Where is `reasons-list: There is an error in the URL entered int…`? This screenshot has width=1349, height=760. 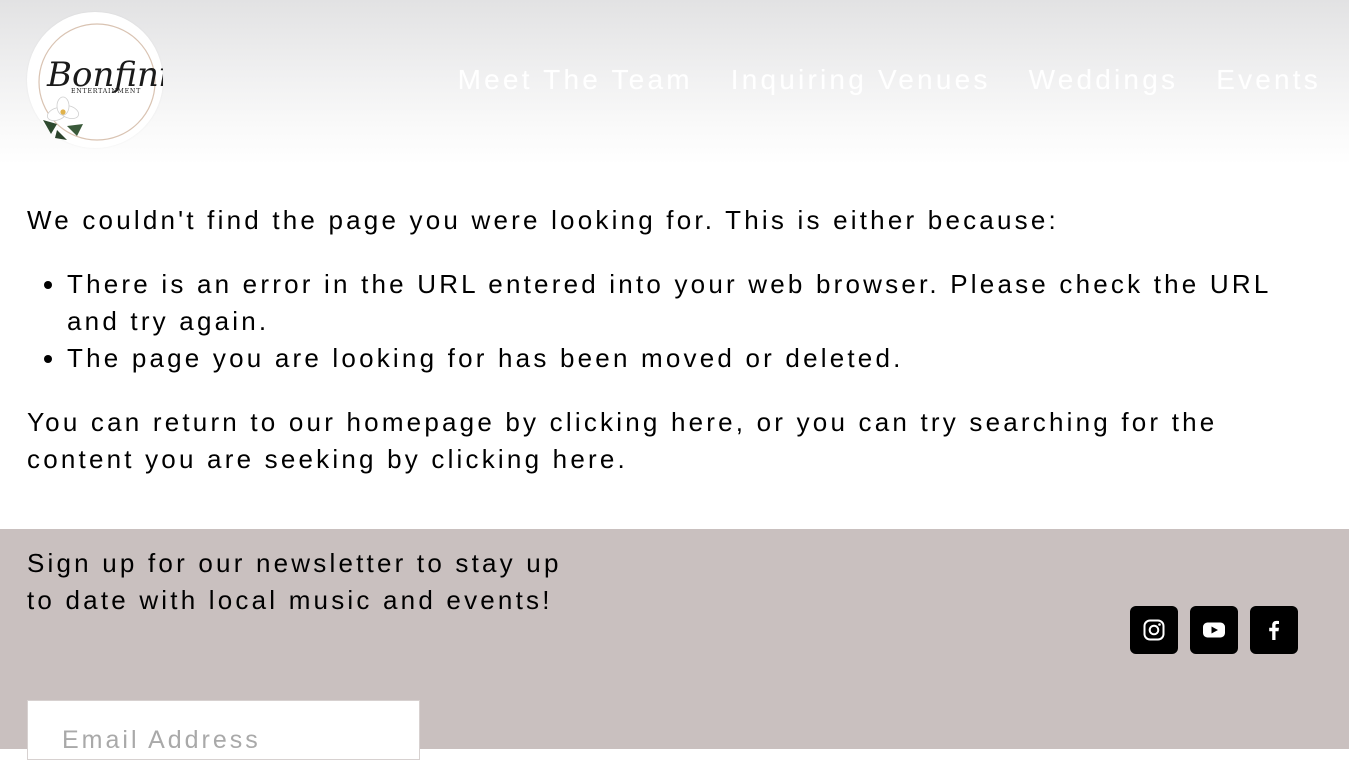
reasons-list: There is an error in the URL entered int… is located at coordinates (677, 321).